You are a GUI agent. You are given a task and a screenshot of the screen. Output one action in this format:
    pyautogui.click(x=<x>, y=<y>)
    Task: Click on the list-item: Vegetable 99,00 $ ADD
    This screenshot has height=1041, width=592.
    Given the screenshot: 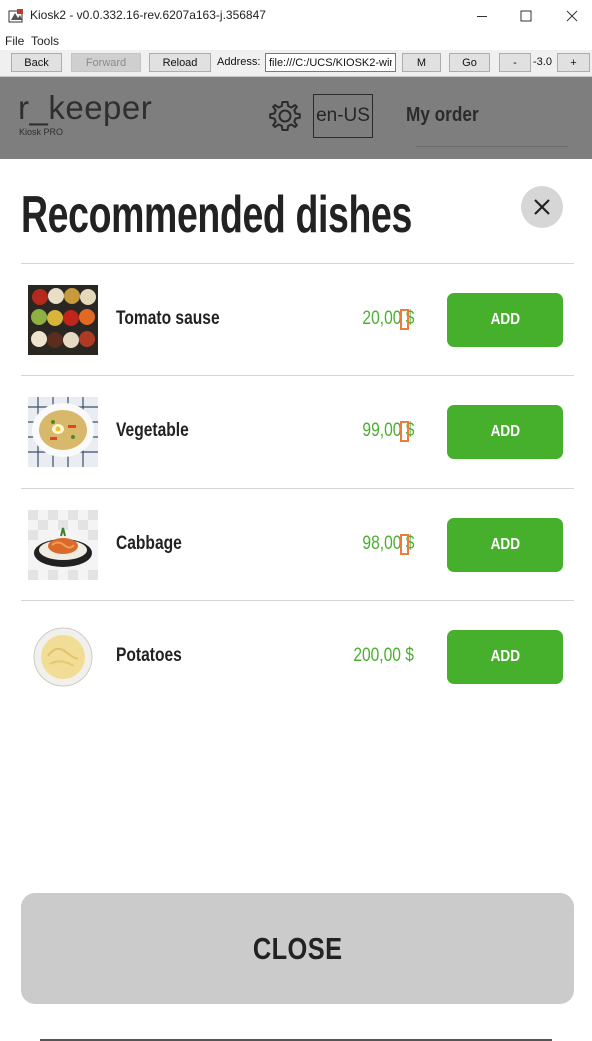 What is the action you would take?
    pyautogui.click(x=297, y=432)
    